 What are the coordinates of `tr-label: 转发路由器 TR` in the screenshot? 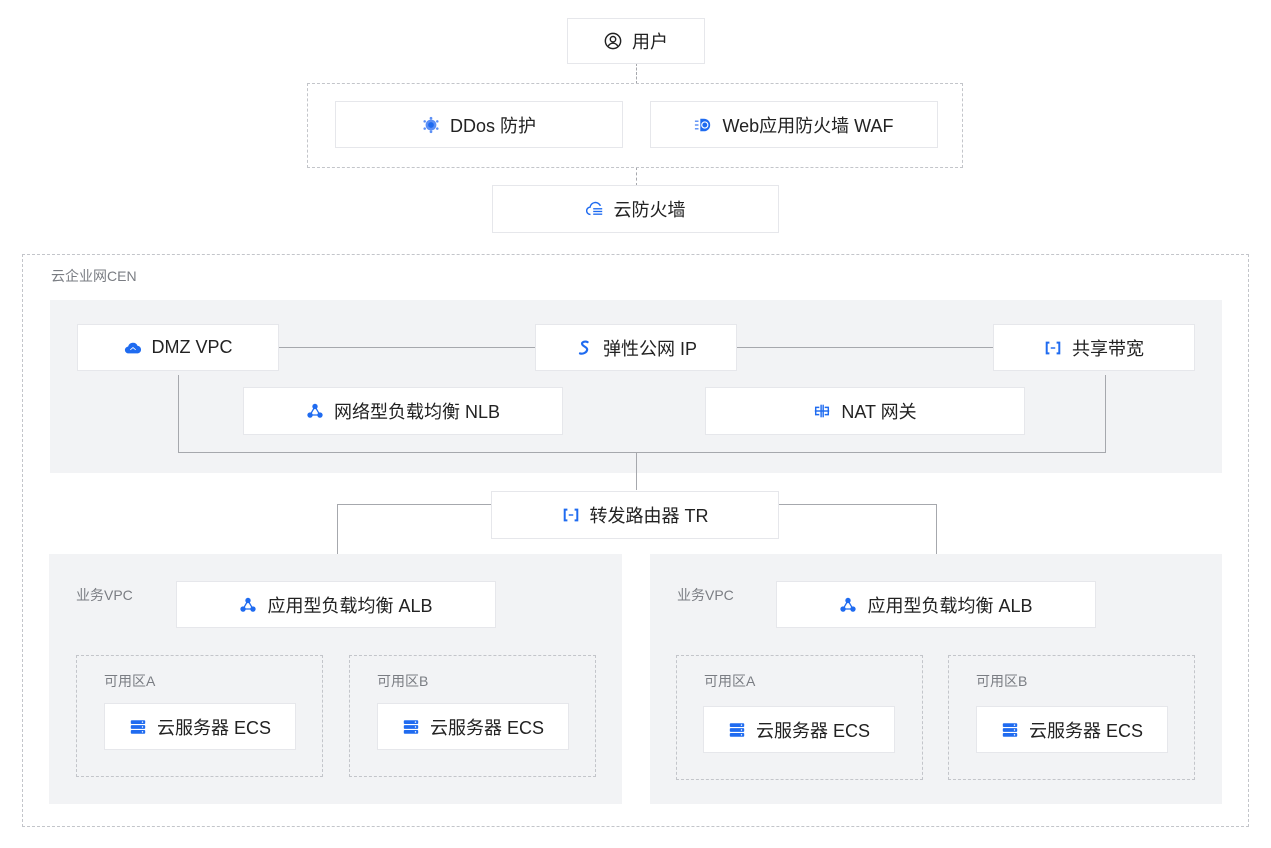 It's located at (649, 516).